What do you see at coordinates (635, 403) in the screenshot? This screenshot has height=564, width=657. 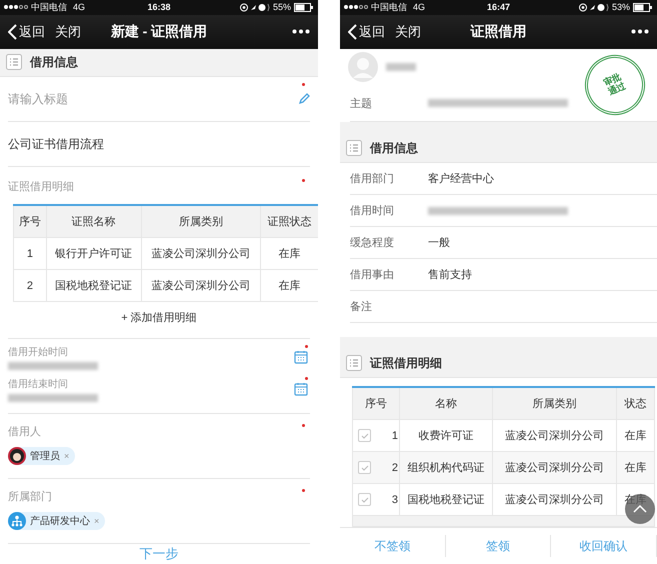 I see `column-header: 状态` at bounding box center [635, 403].